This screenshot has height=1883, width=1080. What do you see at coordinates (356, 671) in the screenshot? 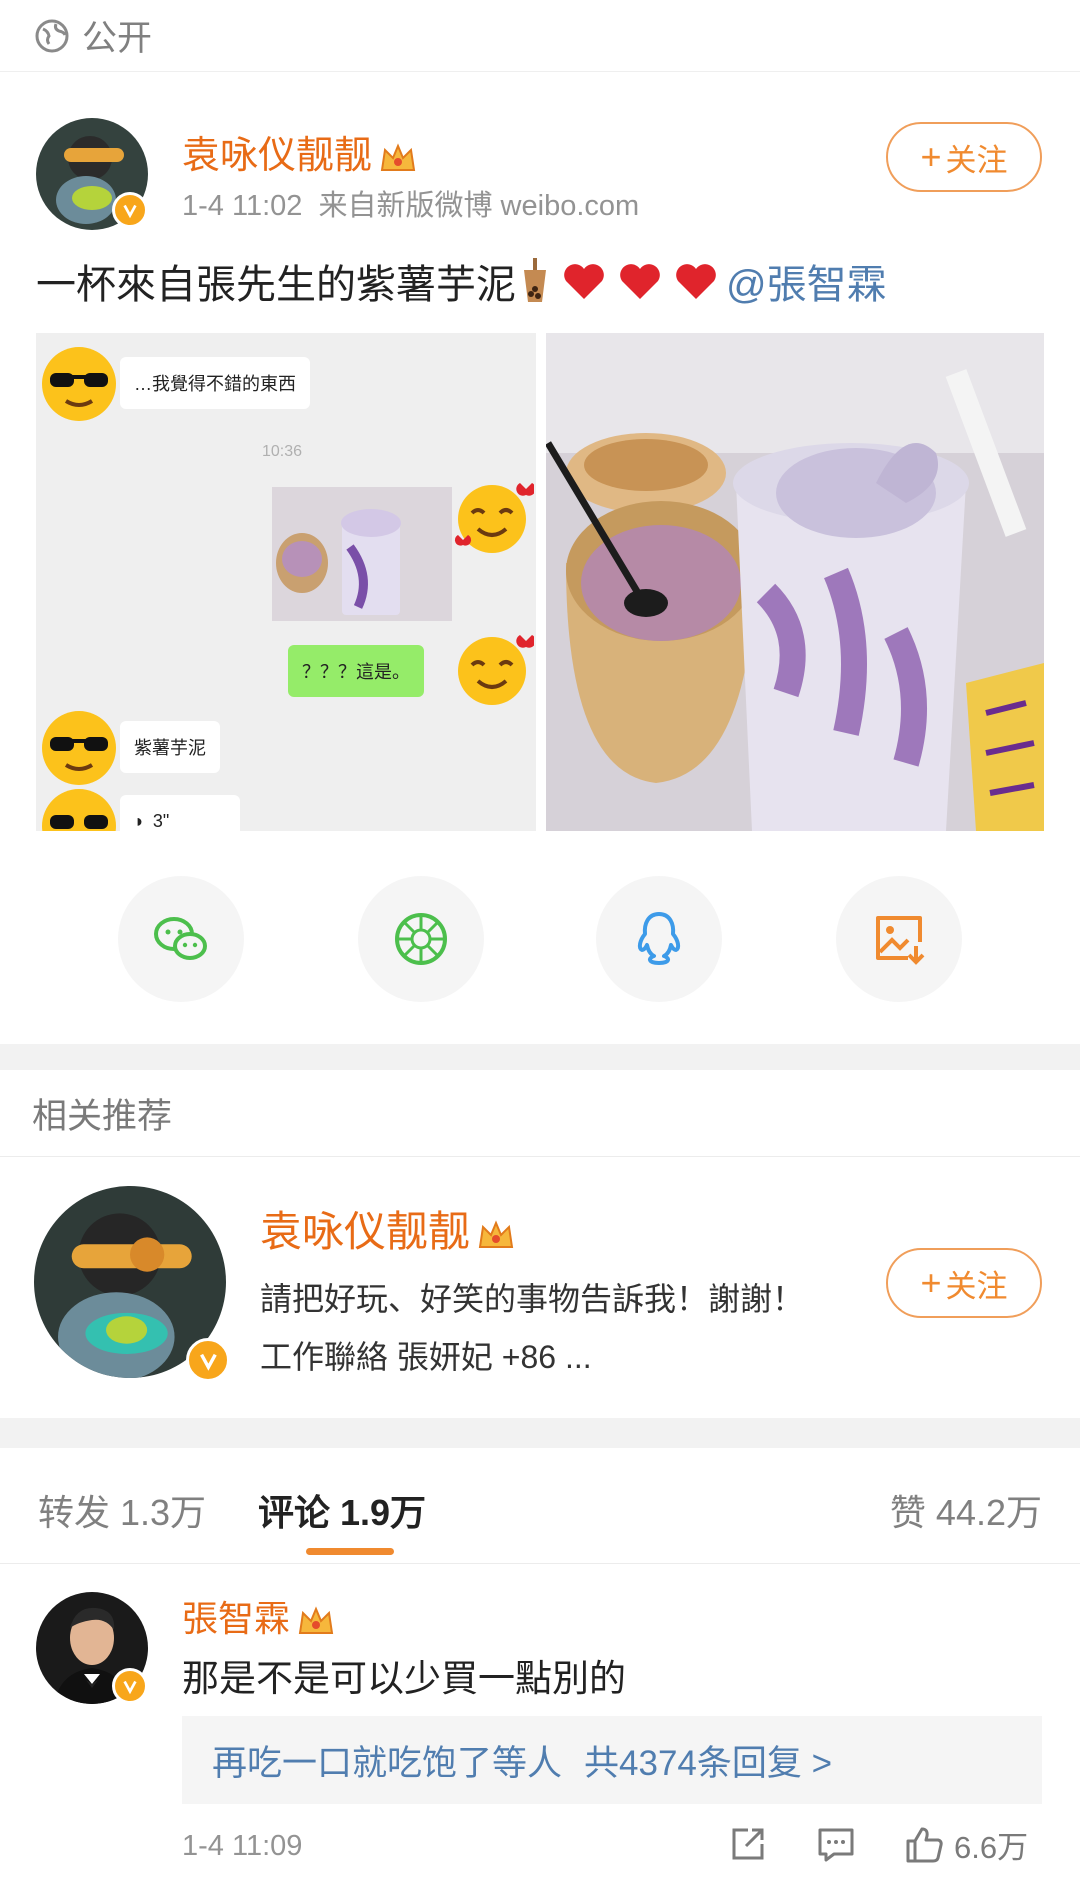
I see `chat-message: ？？？這是。` at bounding box center [356, 671].